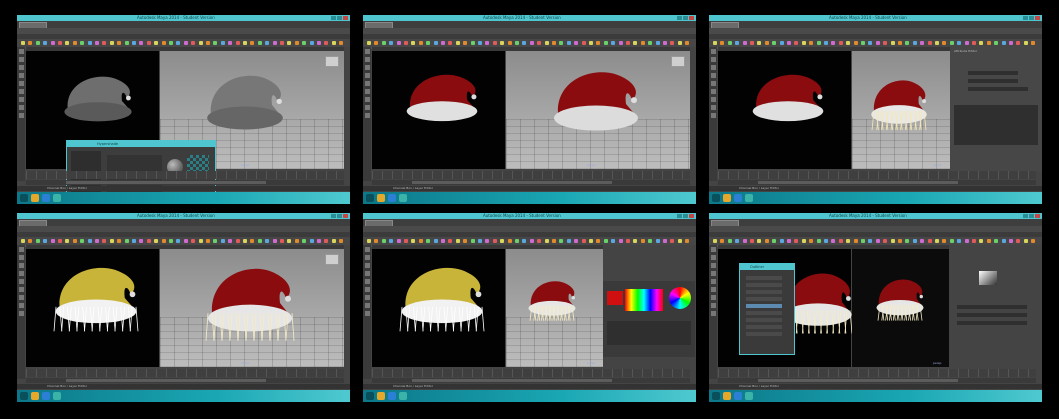  I want to click on color-spectrum, so click(644, 300).